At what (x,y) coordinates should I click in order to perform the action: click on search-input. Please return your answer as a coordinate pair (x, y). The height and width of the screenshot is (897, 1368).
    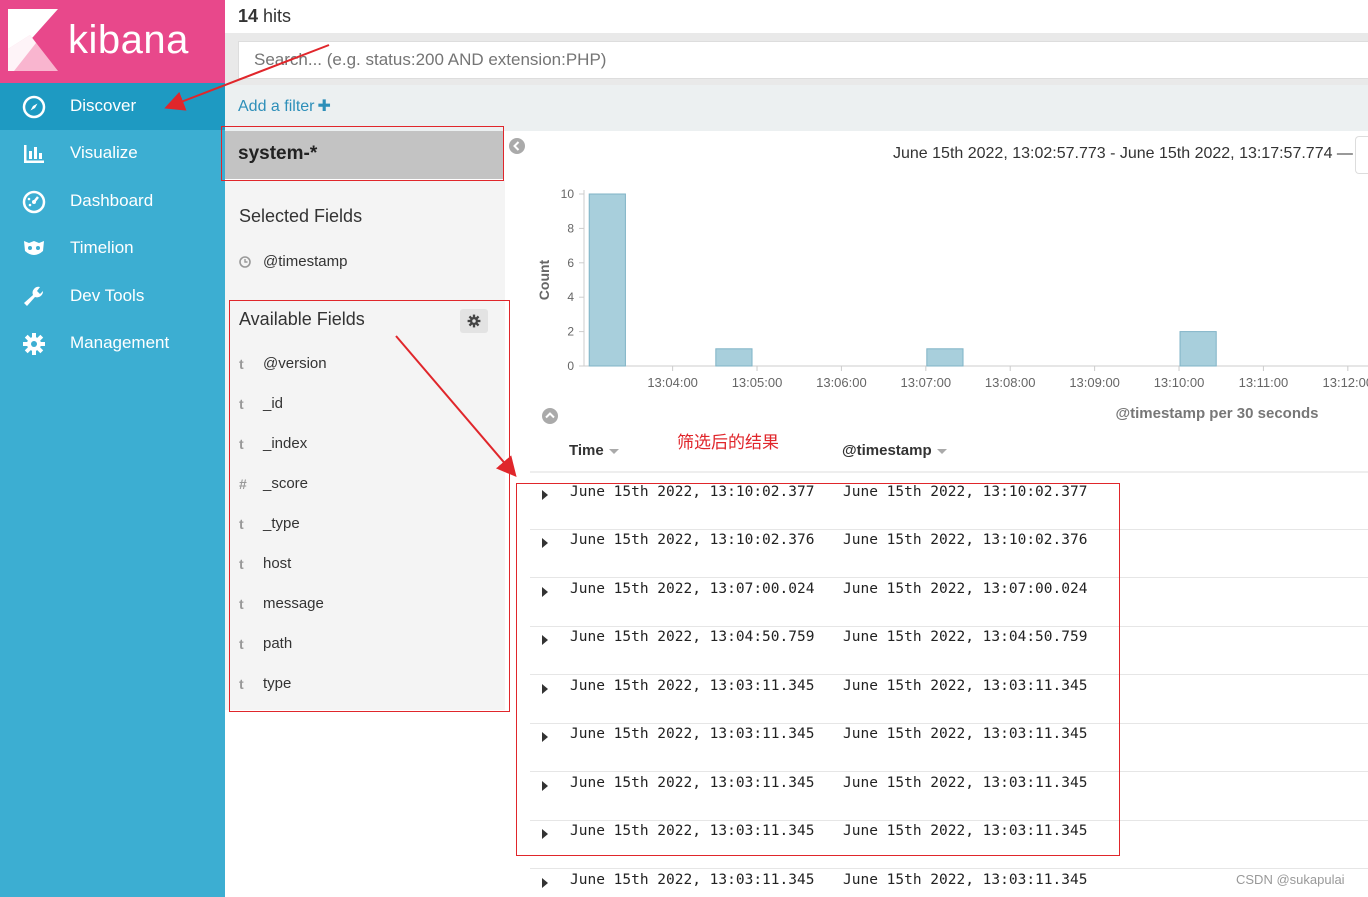
    Looking at the image, I should click on (803, 60).